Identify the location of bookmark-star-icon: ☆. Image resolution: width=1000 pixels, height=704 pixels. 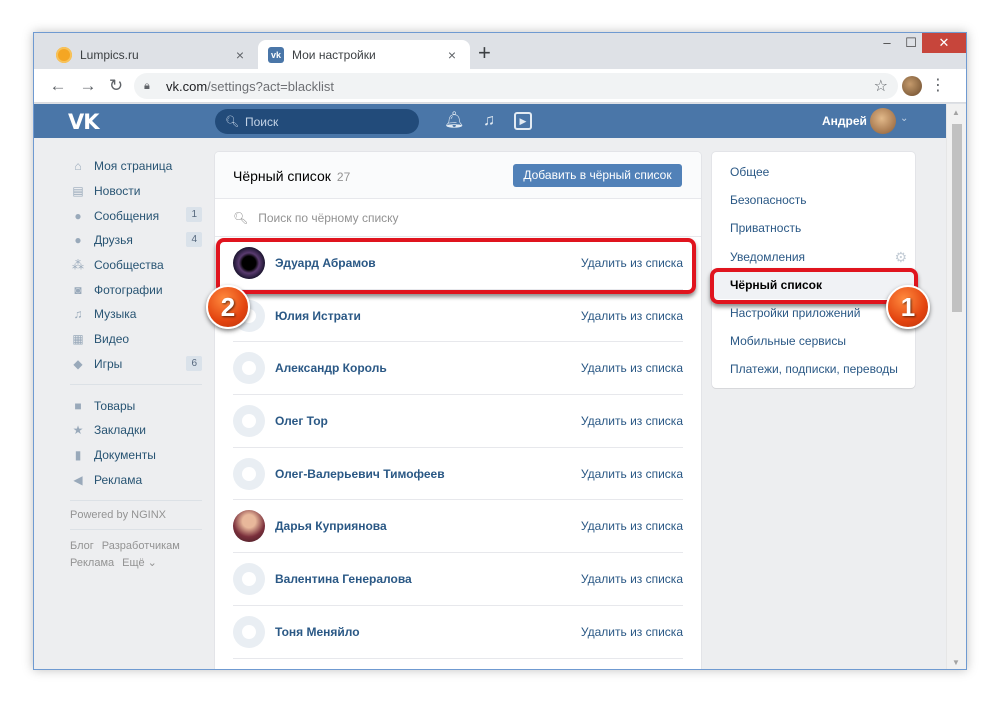
(881, 86).